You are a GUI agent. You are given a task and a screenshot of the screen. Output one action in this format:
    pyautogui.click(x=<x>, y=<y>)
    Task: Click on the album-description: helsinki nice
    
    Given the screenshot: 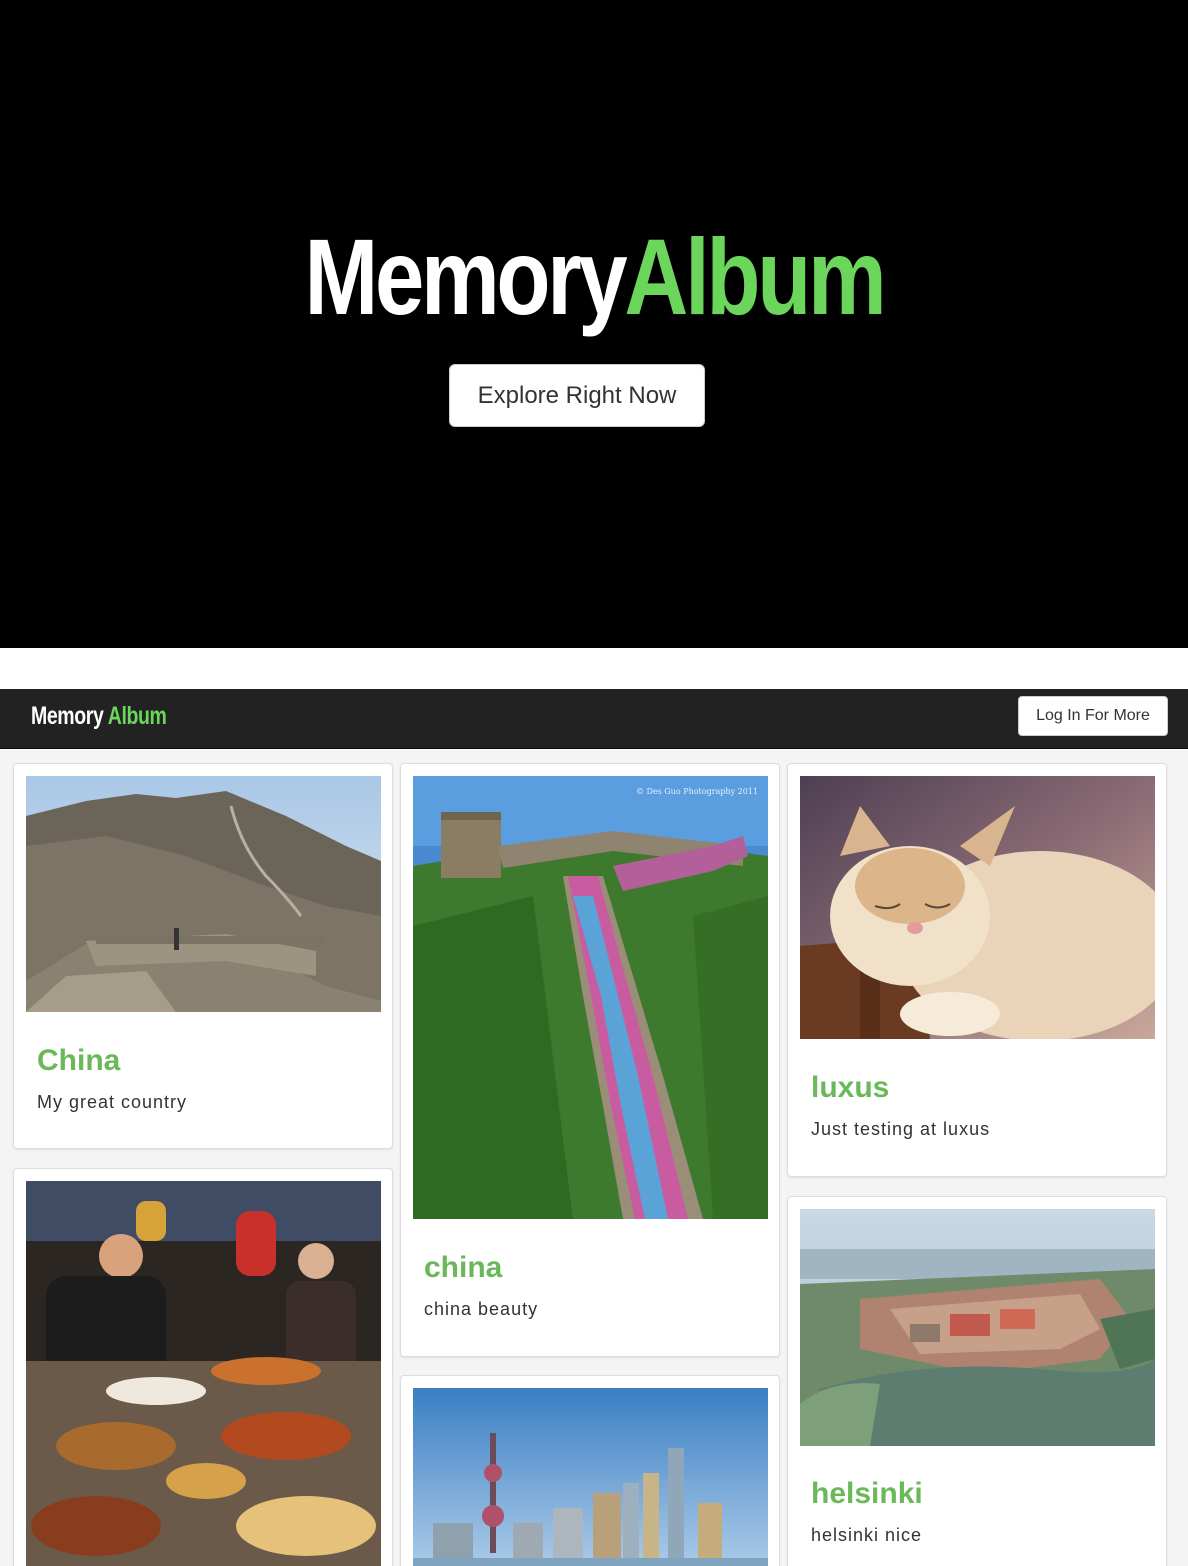 What is the action you would take?
    pyautogui.click(x=867, y=1535)
    